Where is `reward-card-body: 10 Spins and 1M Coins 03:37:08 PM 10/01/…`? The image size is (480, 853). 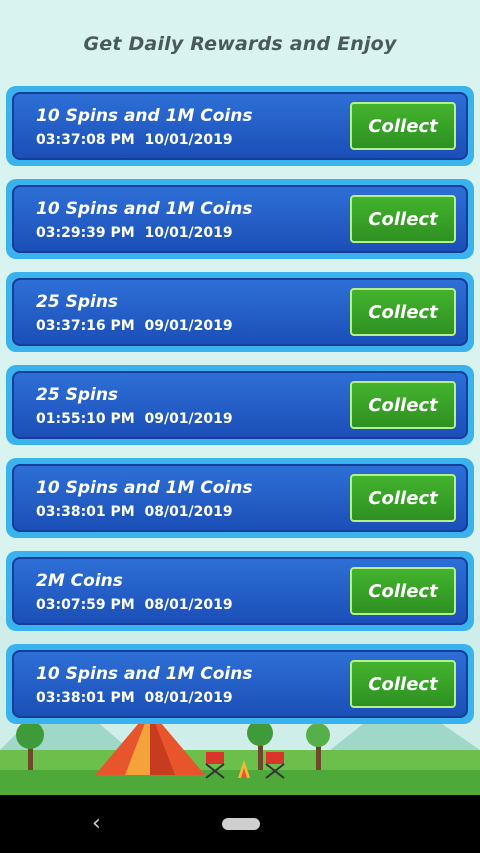 reward-card-body: 10 Spins and 1M Coins 03:37:08 PM 10/01/… is located at coordinates (240, 126).